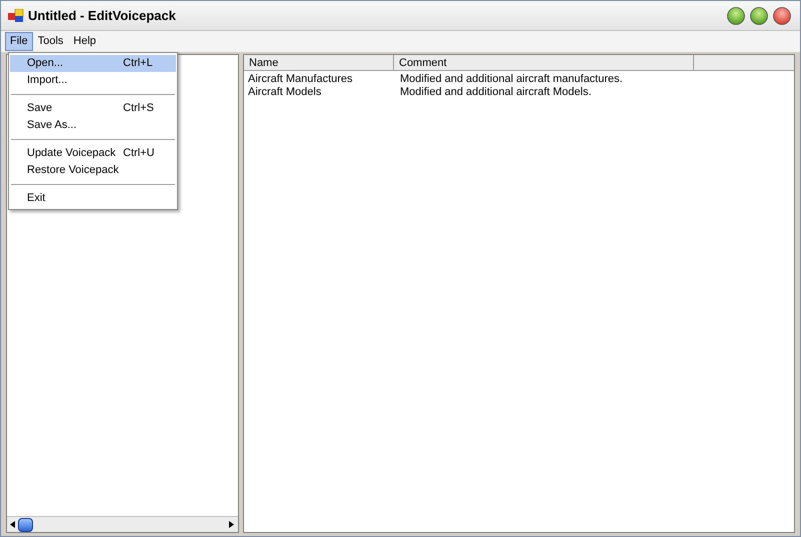 The height and width of the screenshot is (537, 801). What do you see at coordinates (102, 15) in the screenshot?
I see `window-title: Untitled - EditVoicepack` at bounding box center [102, 15].